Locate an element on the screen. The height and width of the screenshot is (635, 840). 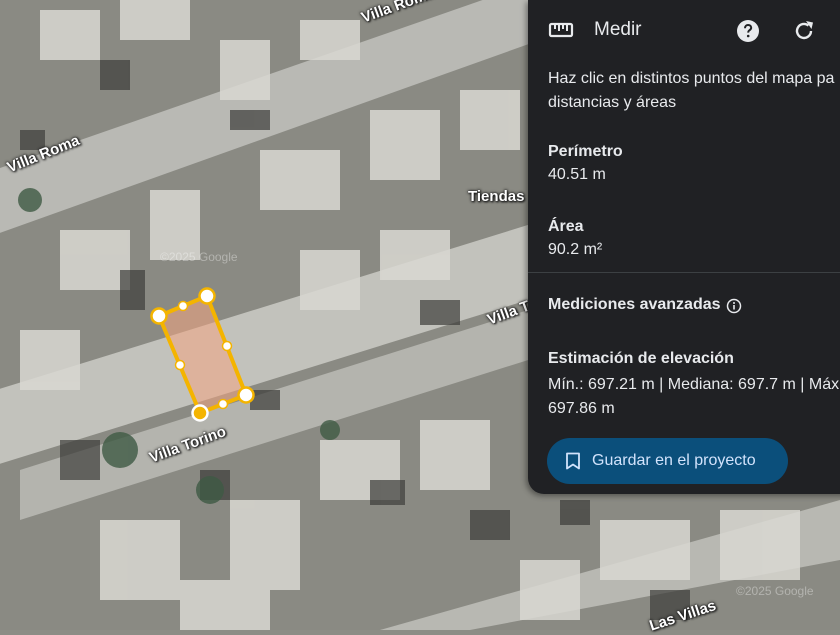
perimeter-value: 40.51 m is located at coordinates (577, 174).